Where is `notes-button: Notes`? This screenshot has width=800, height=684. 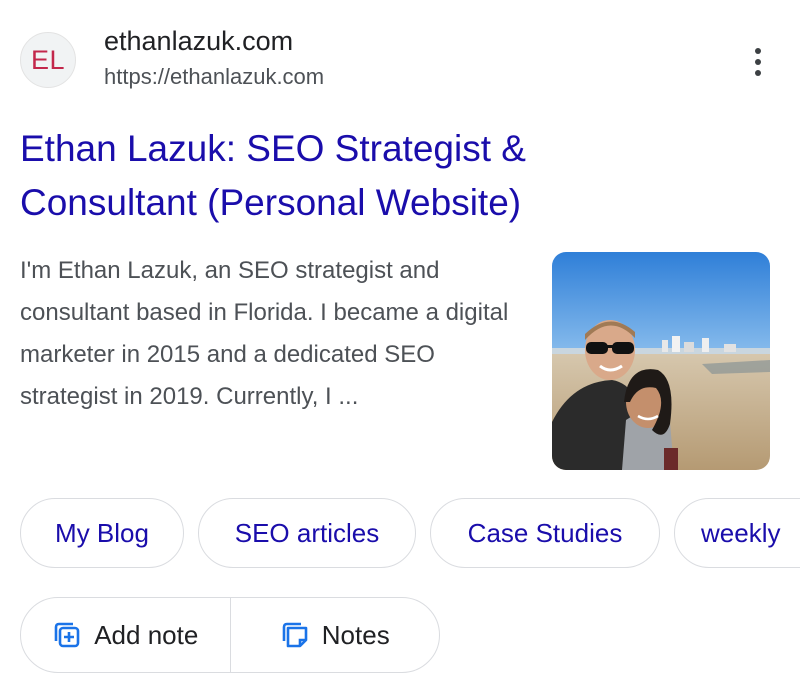
notes-button: Notes is located at coordinates (335, 635).